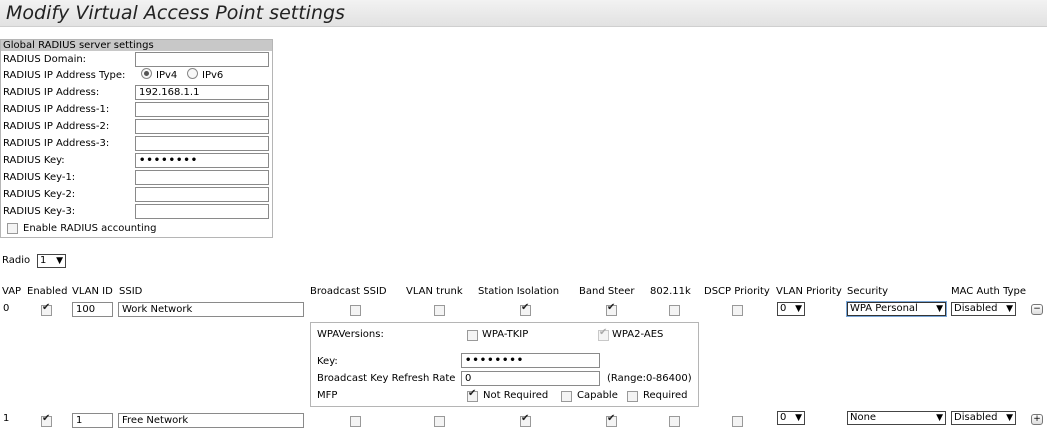  I want to click on wpa-tkip-checkbox, so click(472, 335).